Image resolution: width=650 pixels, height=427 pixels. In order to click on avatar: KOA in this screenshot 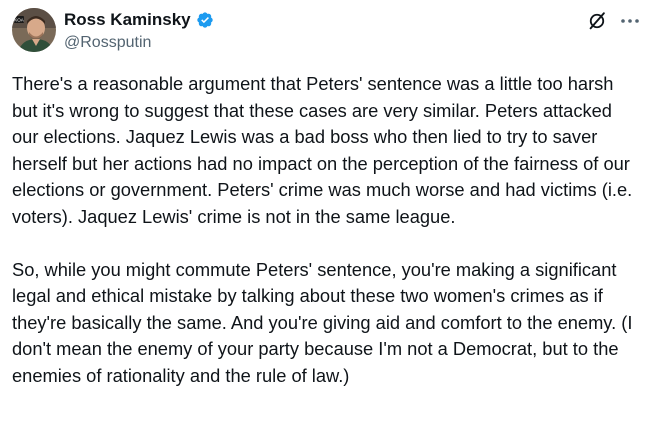, I will do `click(34, 30)`.